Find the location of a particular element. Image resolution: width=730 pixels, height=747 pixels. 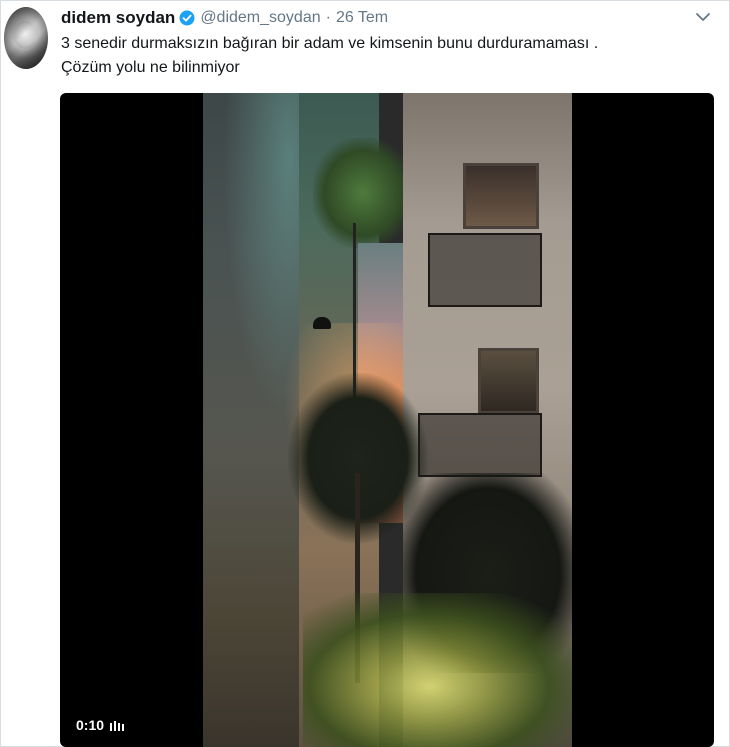

video-duration: 0:10 is located at coordinates (100, 725).